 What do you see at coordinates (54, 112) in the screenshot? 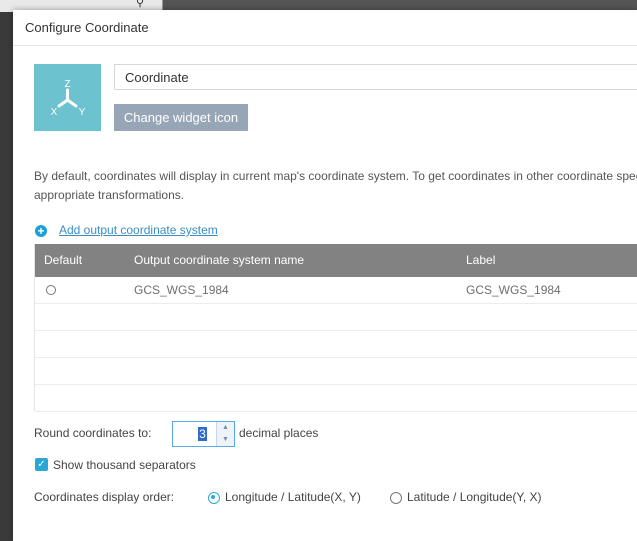
I see `axis-label-x: X` at bounding box center [54, 112].